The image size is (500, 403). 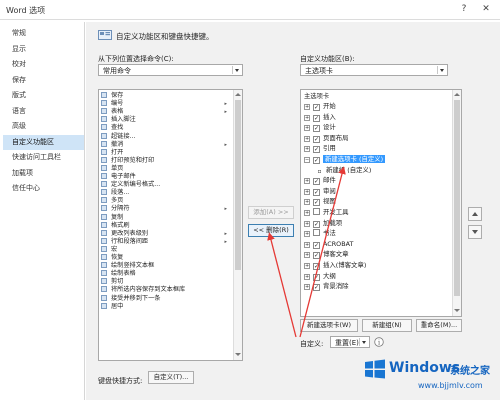 I want to click on tree-item: + ✓ 邮件, so click(x=320, y=180).